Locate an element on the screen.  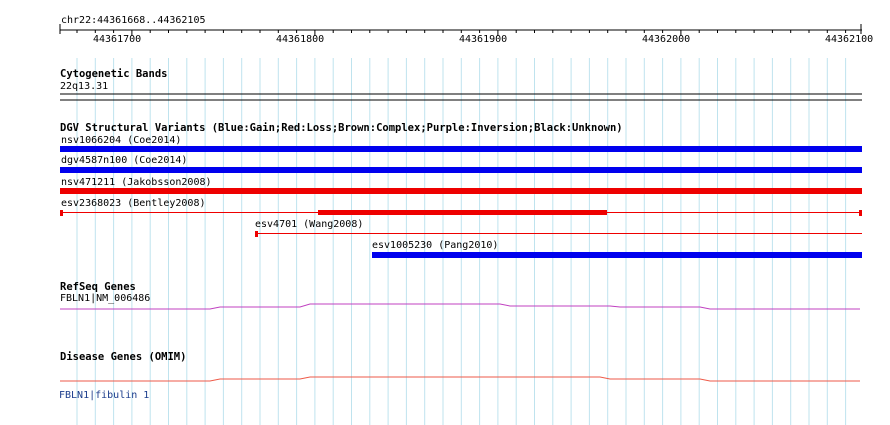
variant-bar-nsv471211 is located at coordinates (461, 191).